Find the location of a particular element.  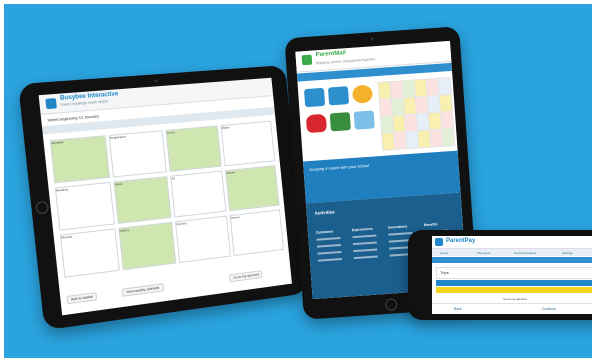

schedule-cell: Art is located at coordinates (198, 194).